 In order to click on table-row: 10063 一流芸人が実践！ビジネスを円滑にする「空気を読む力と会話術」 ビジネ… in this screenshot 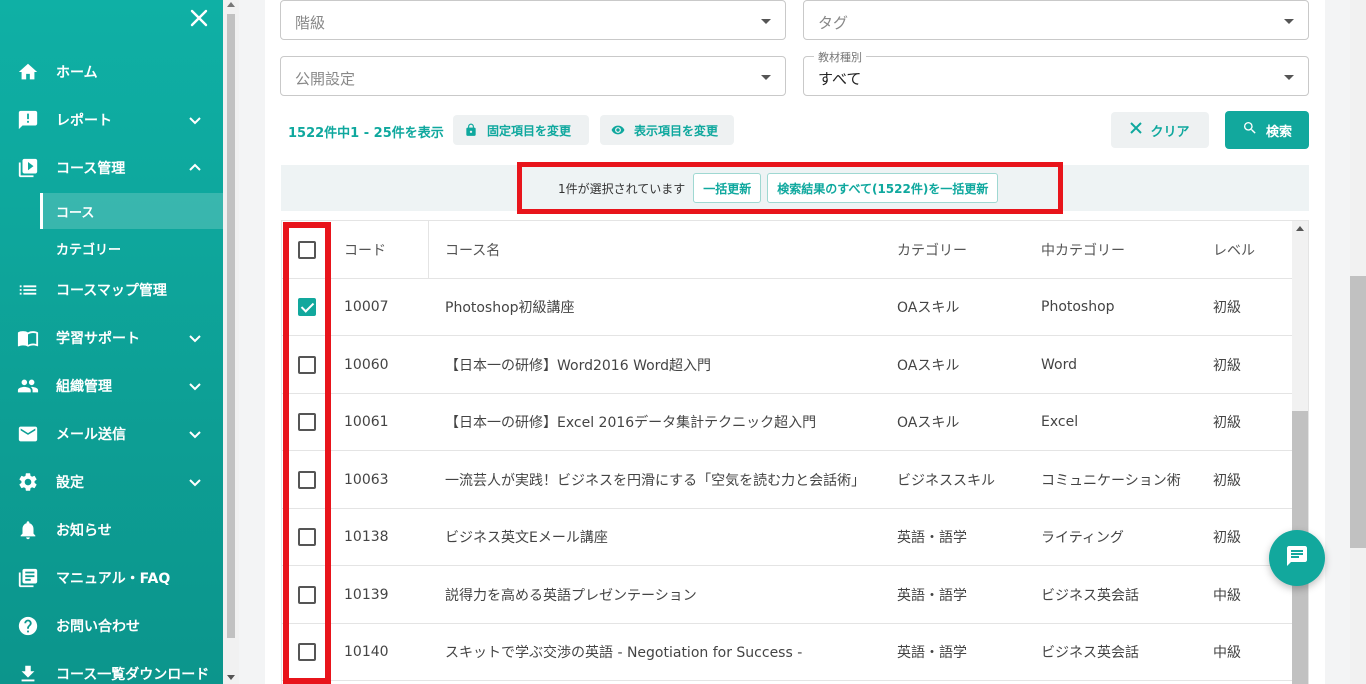, I will do `click(787, 480)`.